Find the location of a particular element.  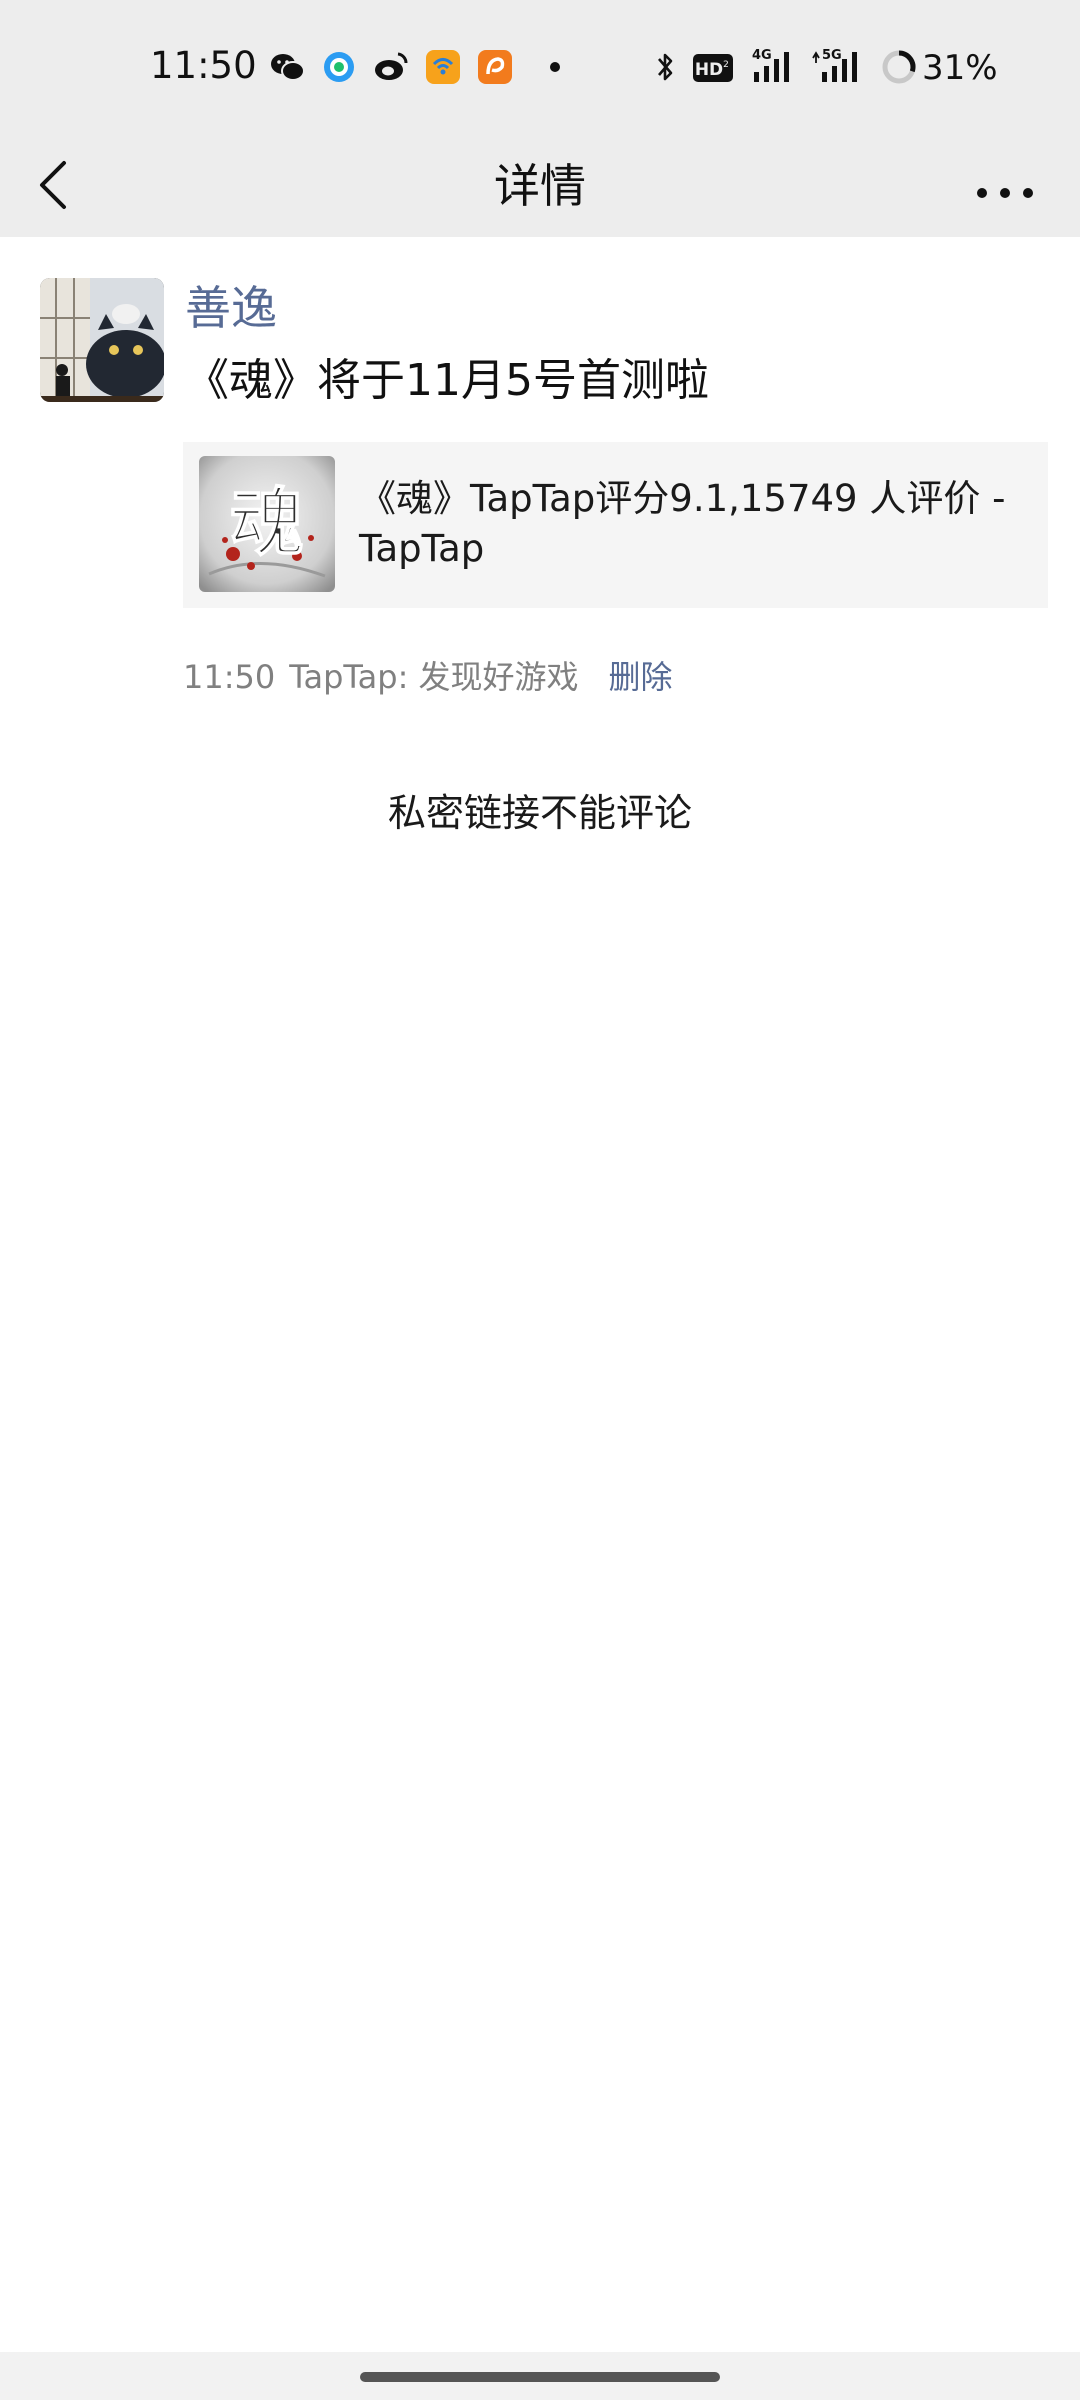

gesture-bar is located at coordinates (540, 2376).